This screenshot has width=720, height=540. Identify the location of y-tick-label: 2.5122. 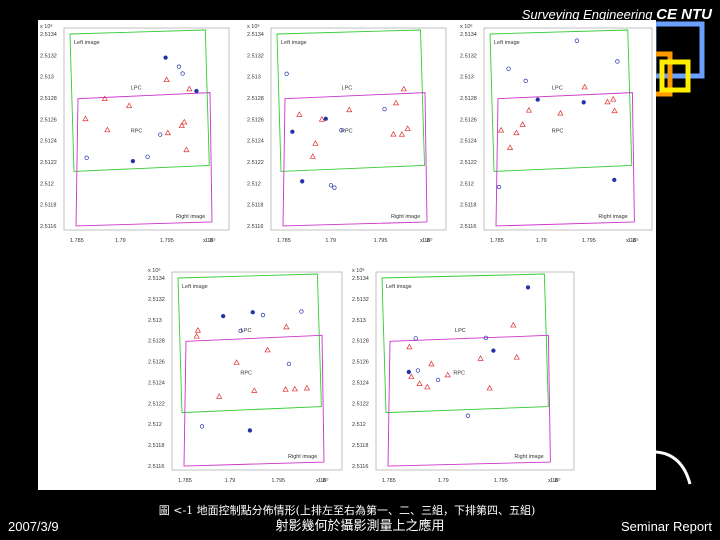
(156, 404).